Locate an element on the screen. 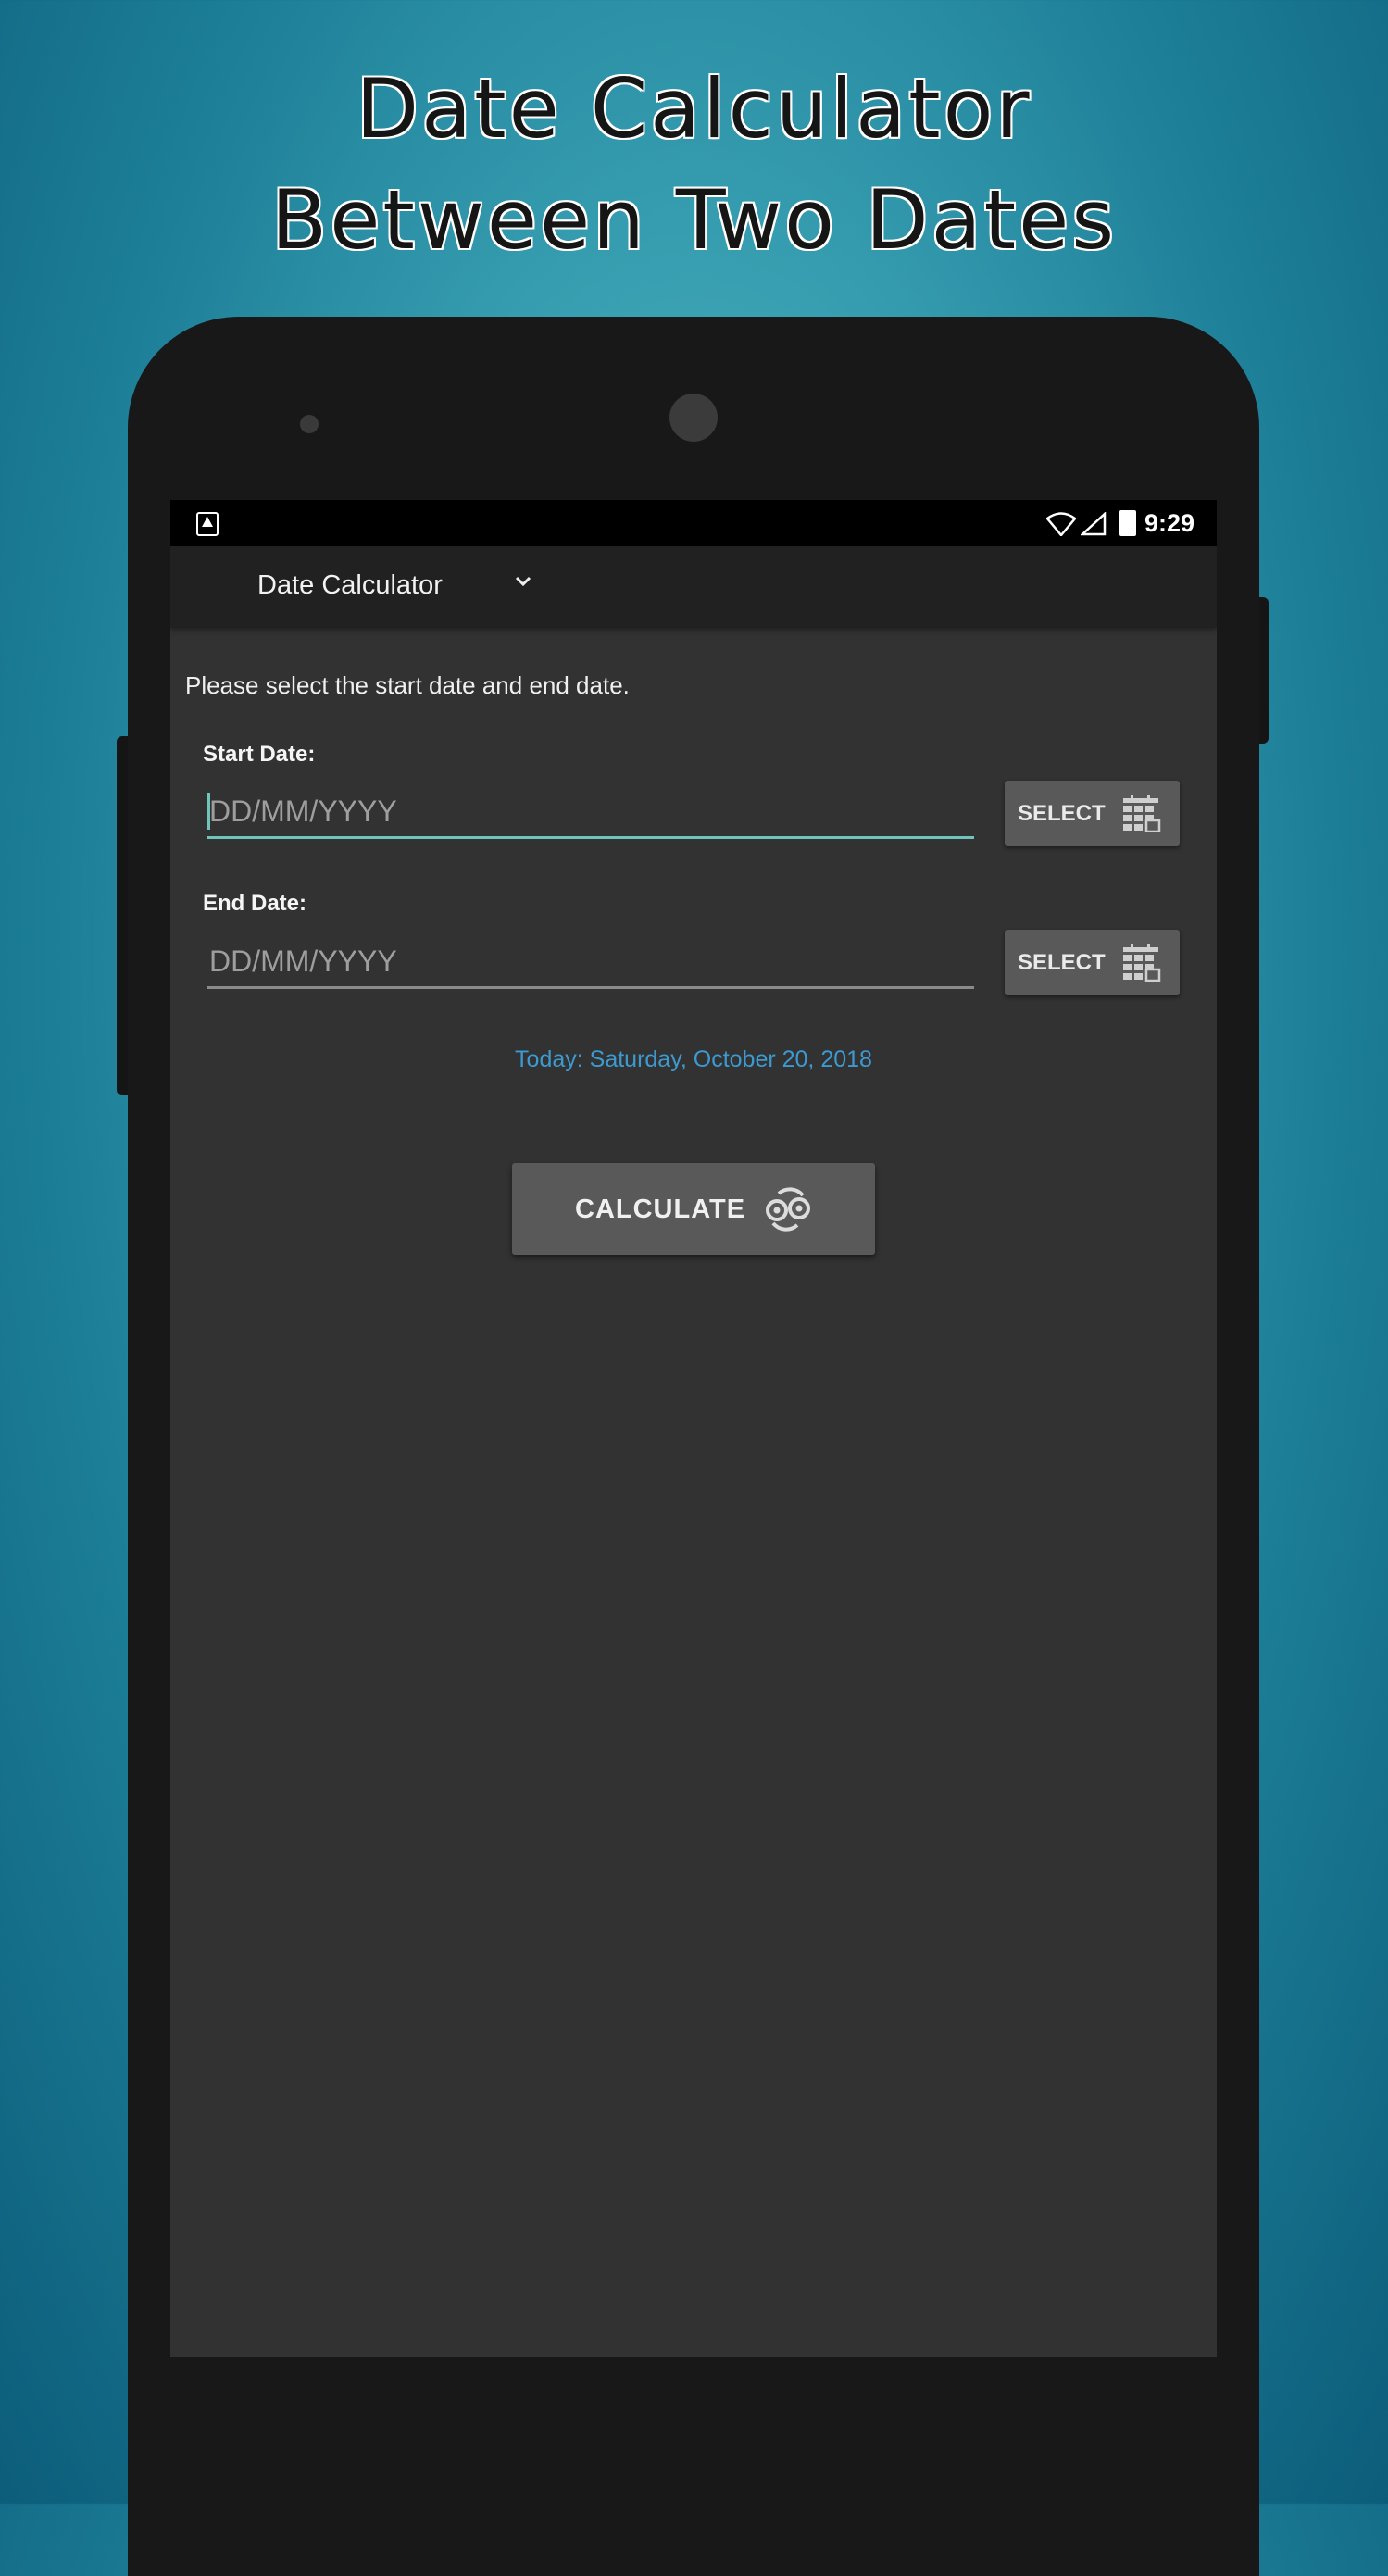  chevron-down-icon is located at coordinates (523, 581).